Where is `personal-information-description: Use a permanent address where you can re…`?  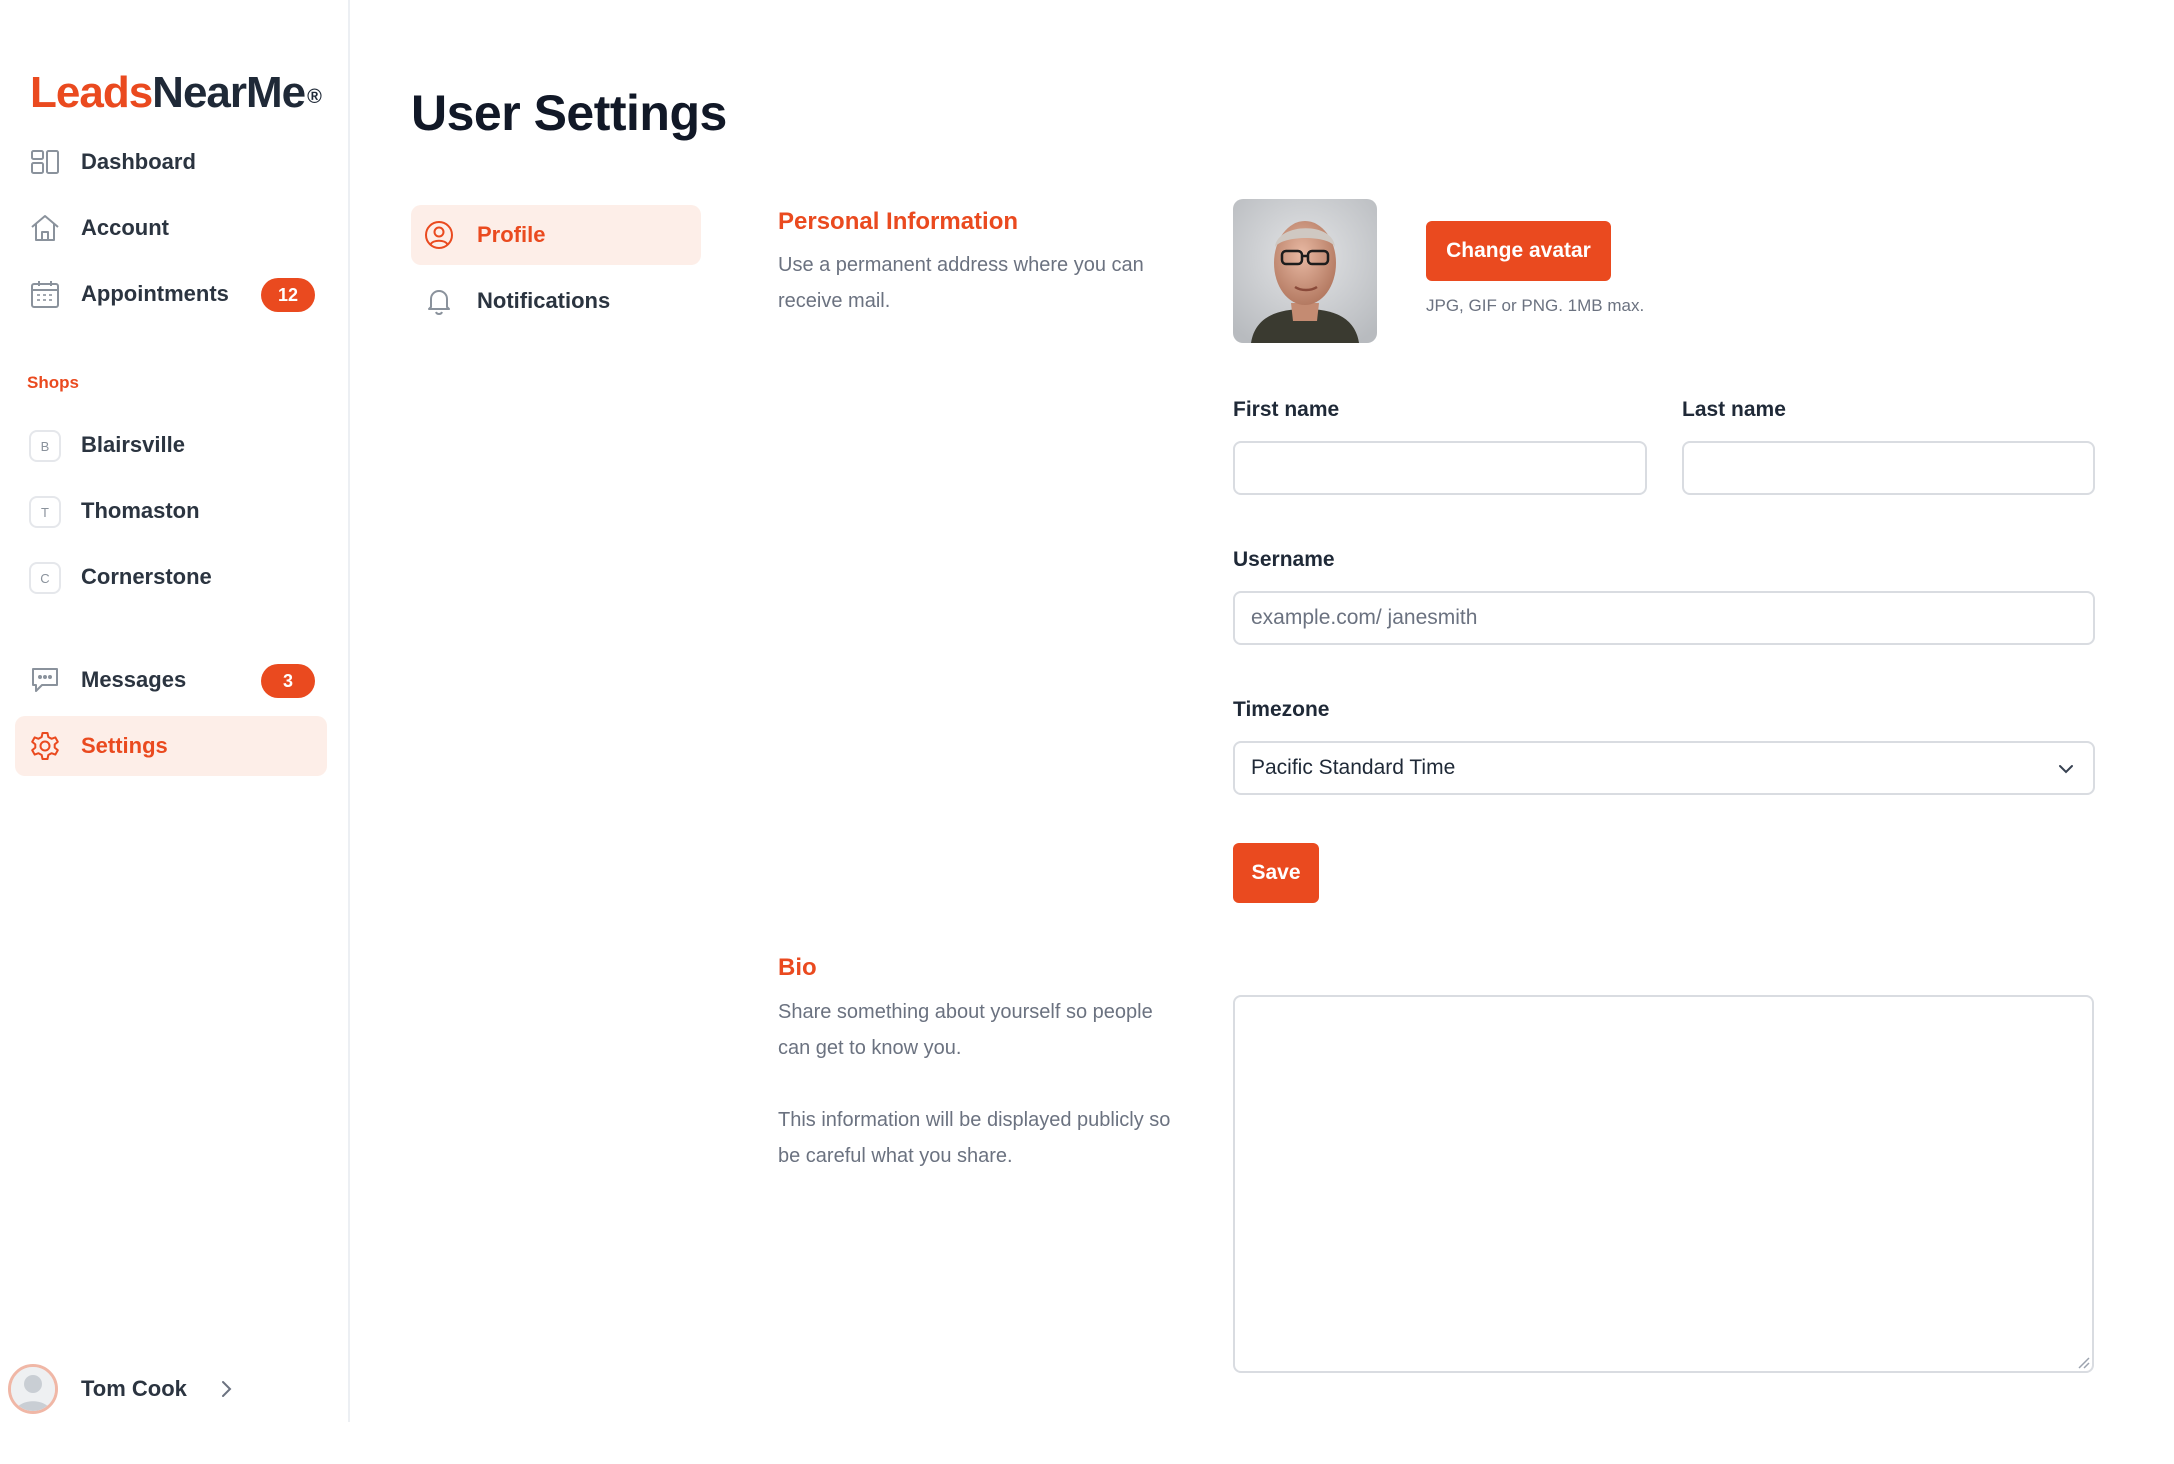
personal-information-description: Use a permanent address where you can re… is located at coordinates (961, 283).